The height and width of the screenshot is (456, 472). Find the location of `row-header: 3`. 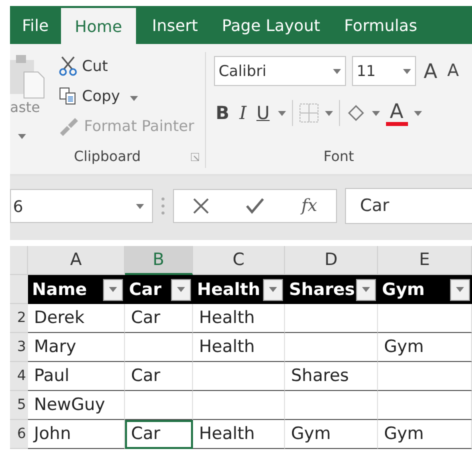

row-header: 3 is located at coordinates (19, 347).